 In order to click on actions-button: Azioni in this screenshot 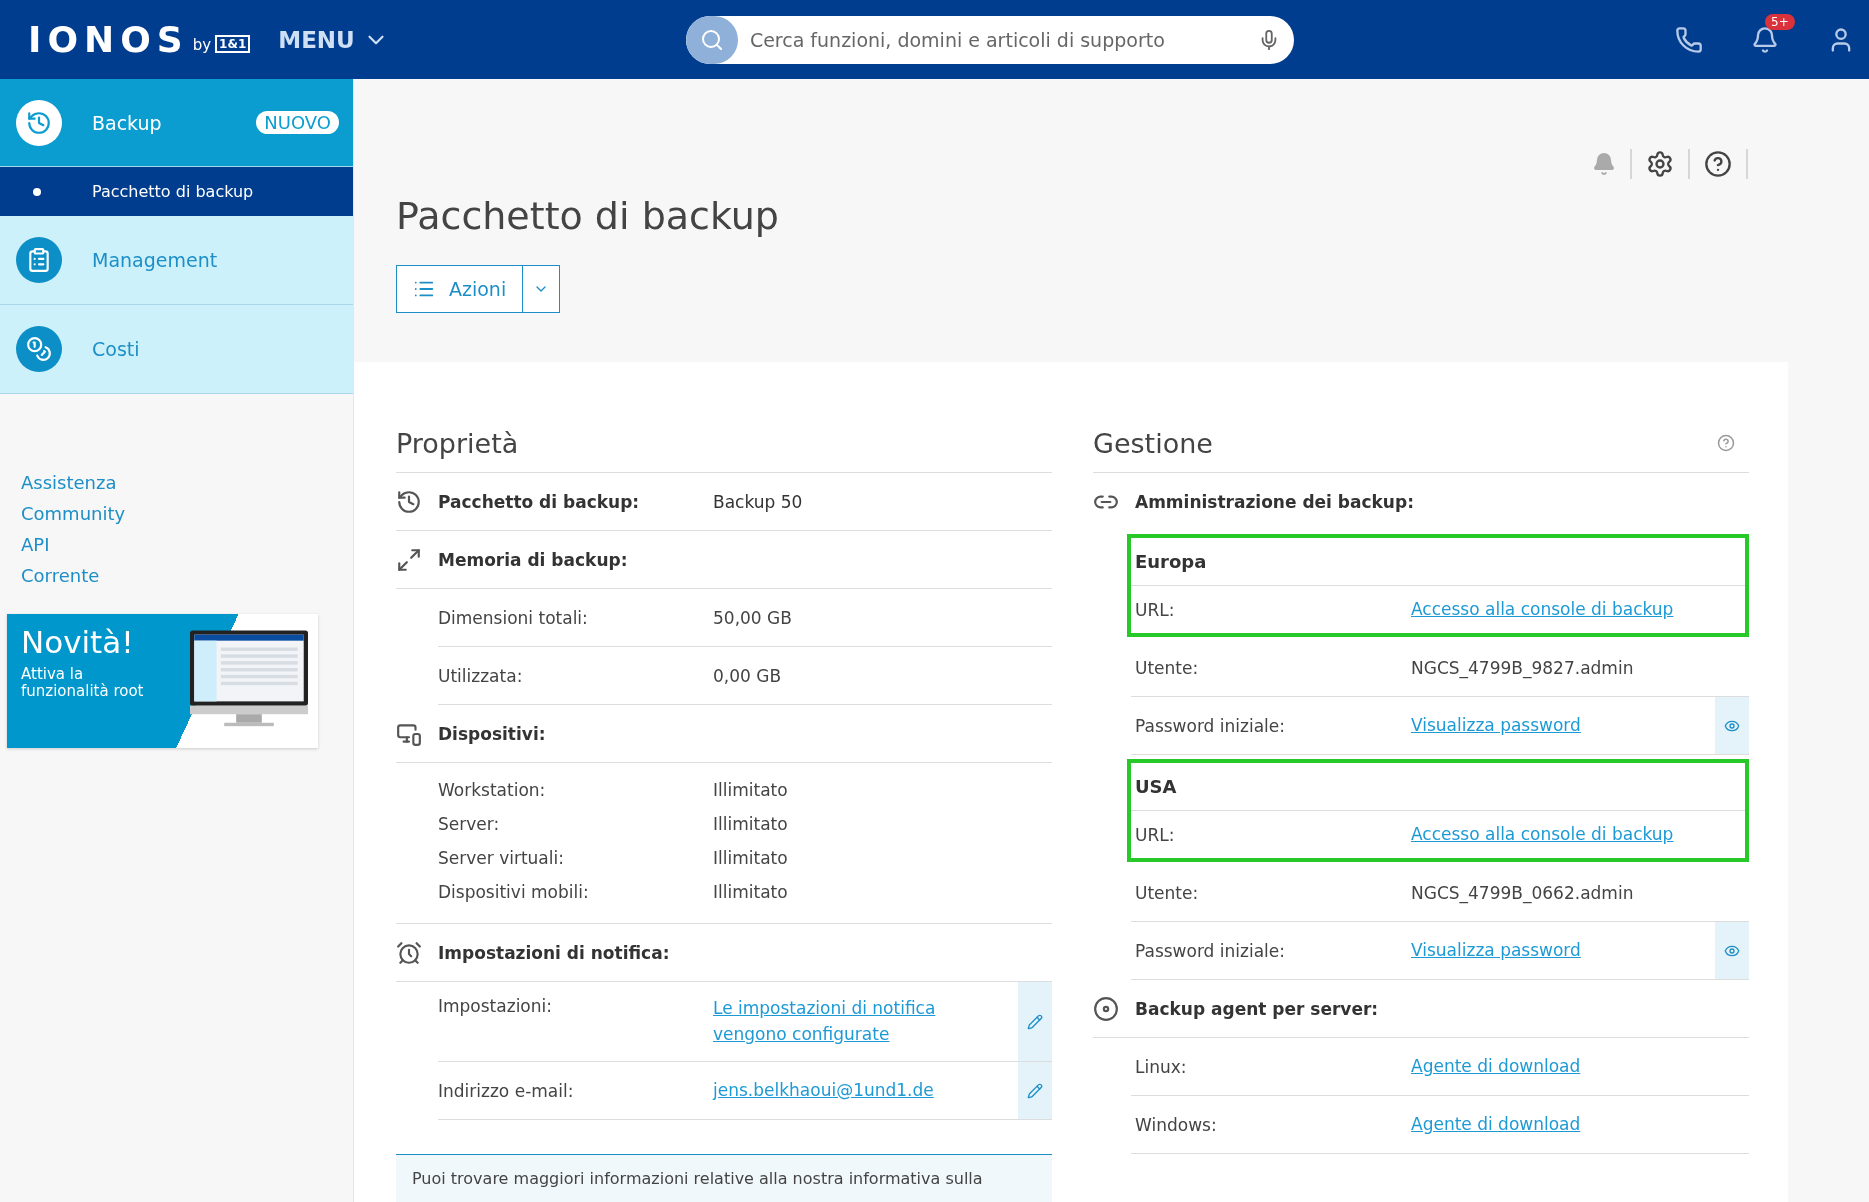, I will do `click(460, 289)`.